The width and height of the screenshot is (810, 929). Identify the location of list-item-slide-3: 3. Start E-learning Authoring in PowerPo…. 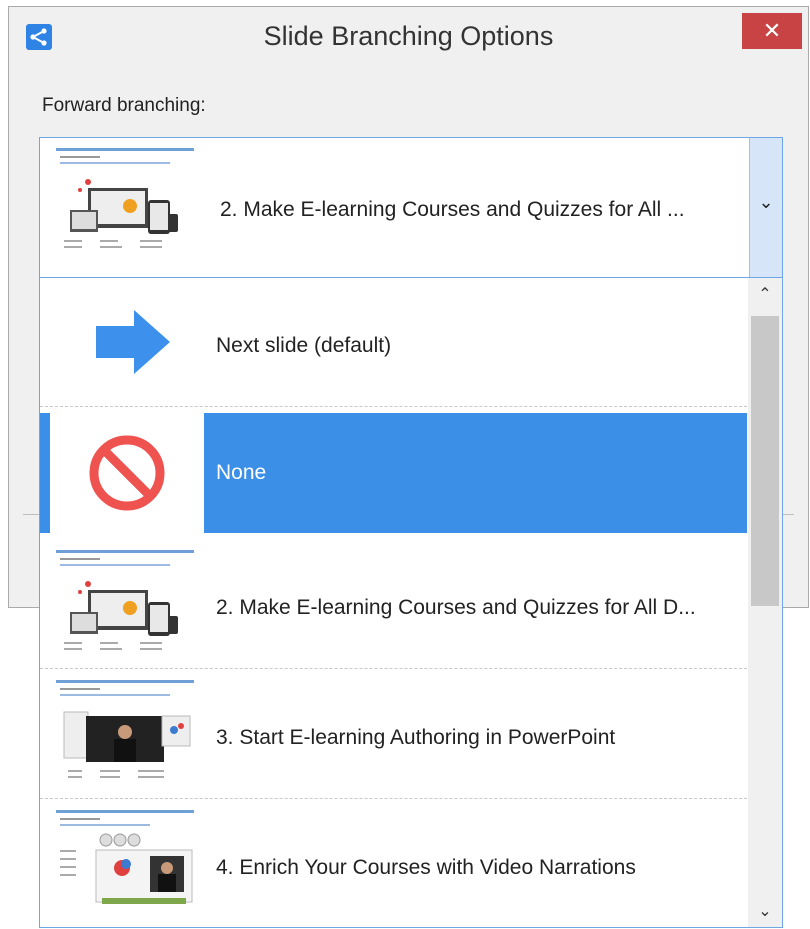
(393, 734).